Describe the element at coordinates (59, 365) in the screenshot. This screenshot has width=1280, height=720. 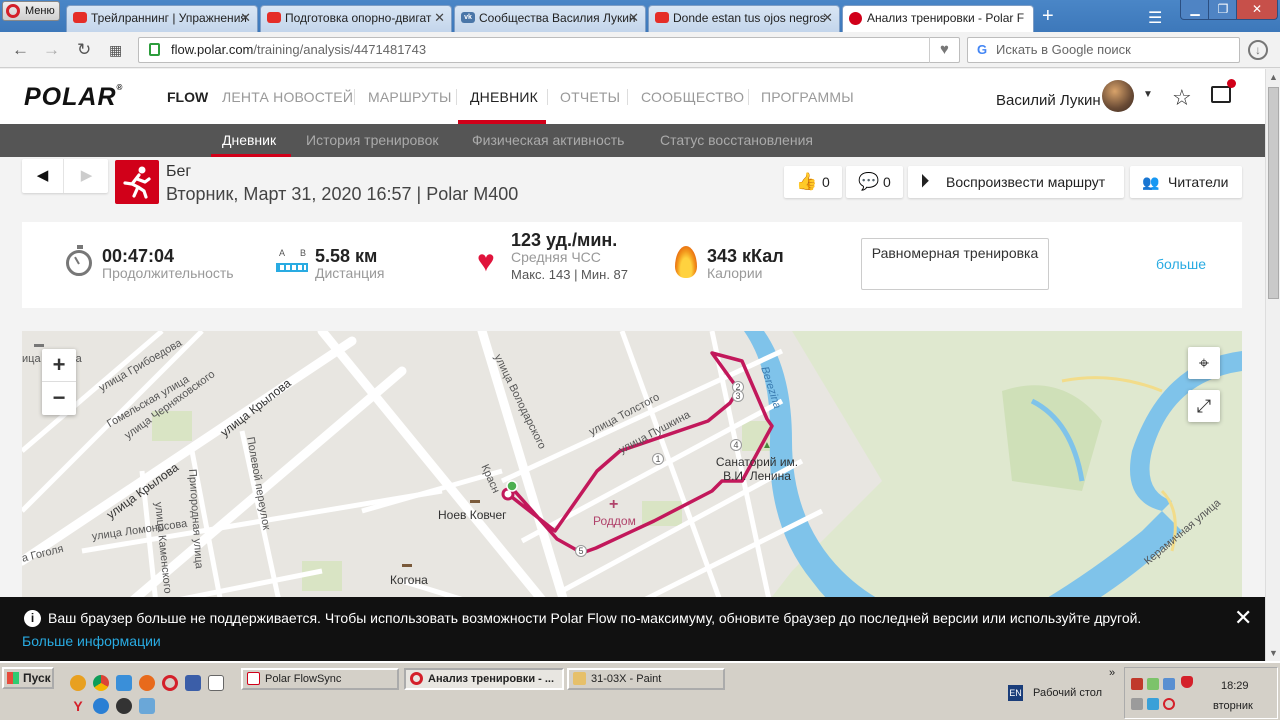
I see `zoom-in-icon: +` at that location.